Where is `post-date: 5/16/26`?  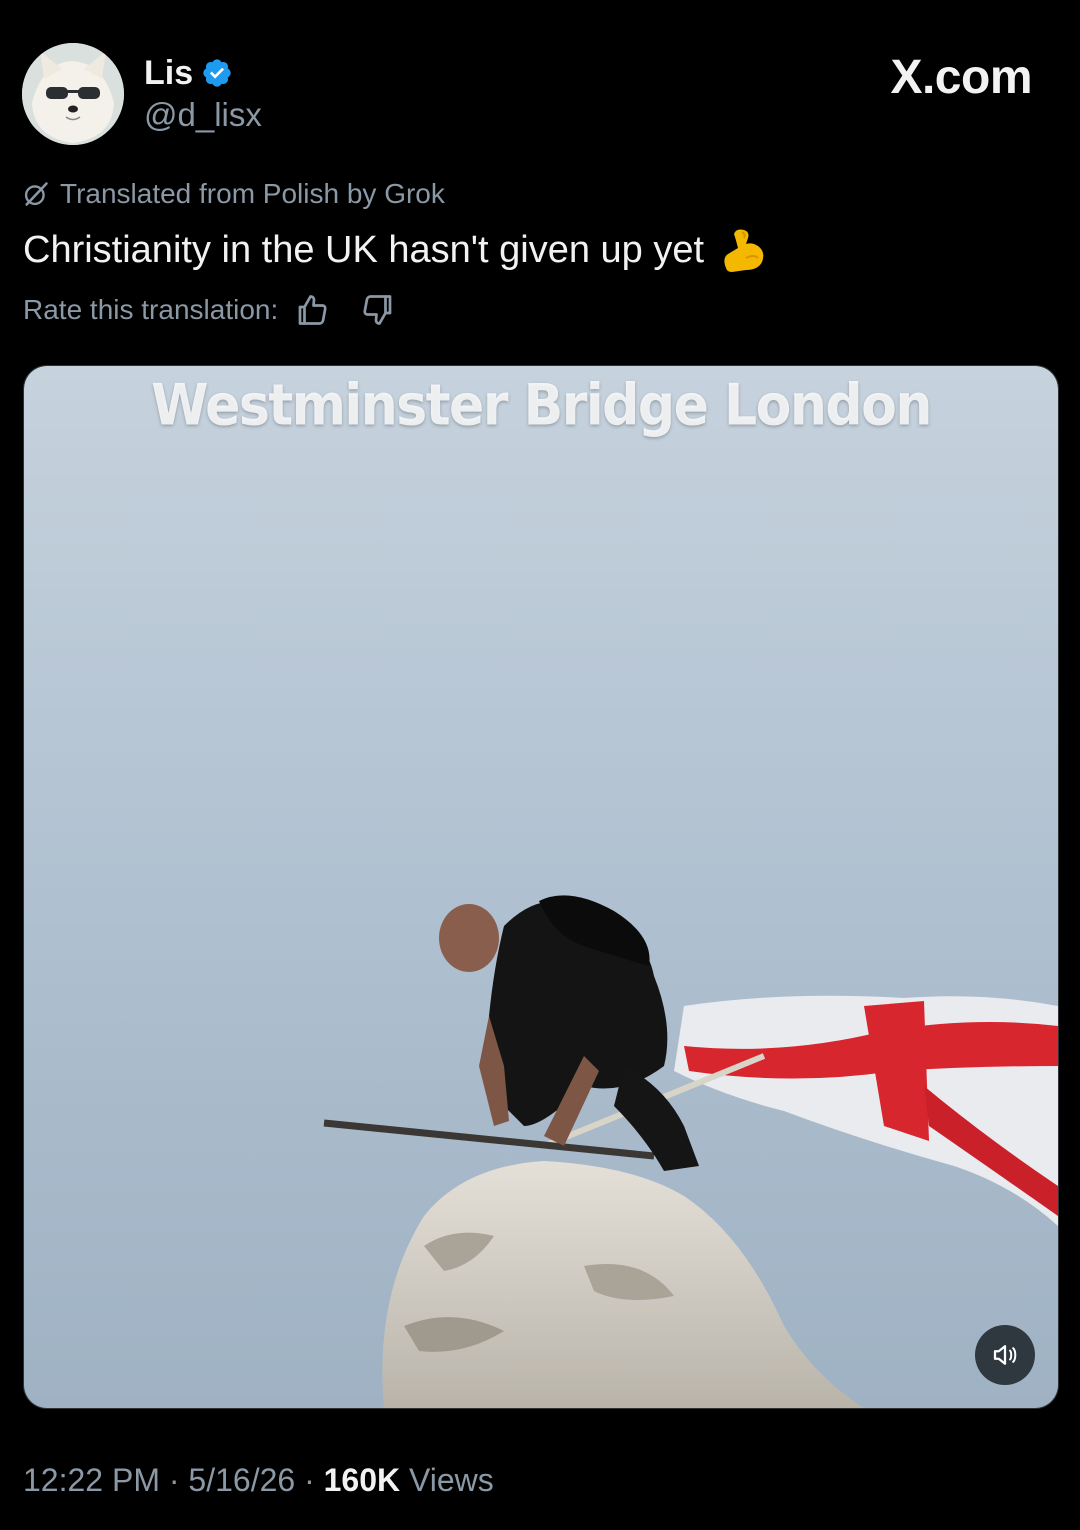
post-date: 5/16/26 is located at coordinates (241, 1480).